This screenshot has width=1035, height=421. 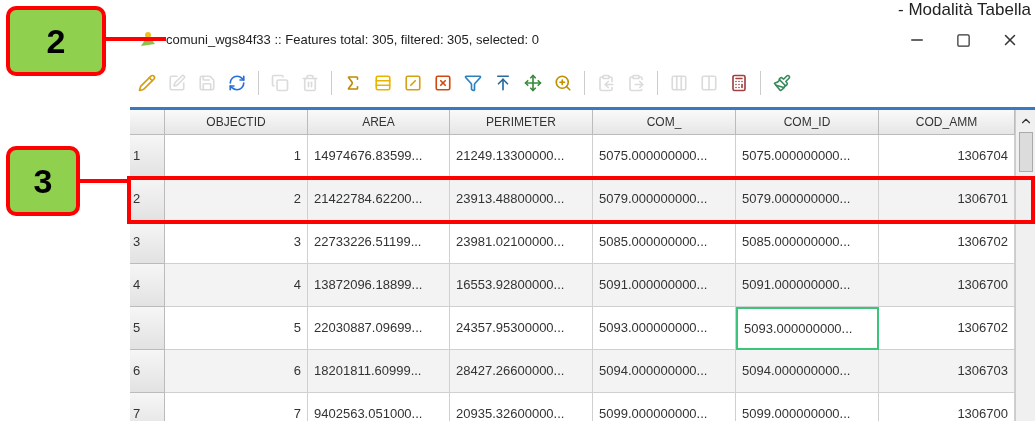 I want to click on row-header: 1, so click(x=147, y=156).